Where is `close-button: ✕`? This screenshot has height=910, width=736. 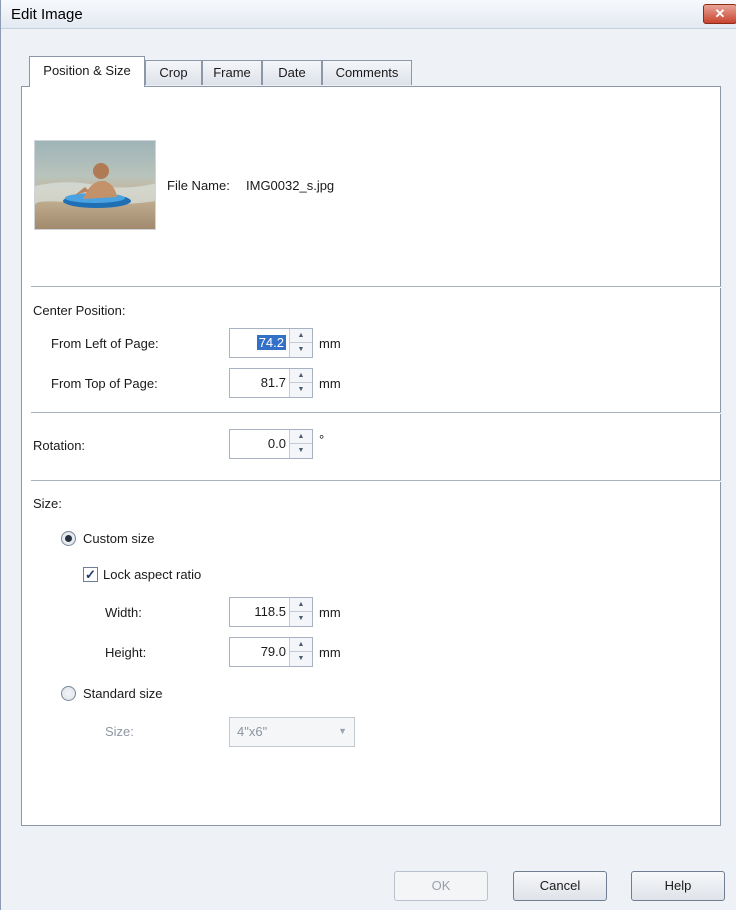
close-button: ✕ is located at coordinates (719, 14).